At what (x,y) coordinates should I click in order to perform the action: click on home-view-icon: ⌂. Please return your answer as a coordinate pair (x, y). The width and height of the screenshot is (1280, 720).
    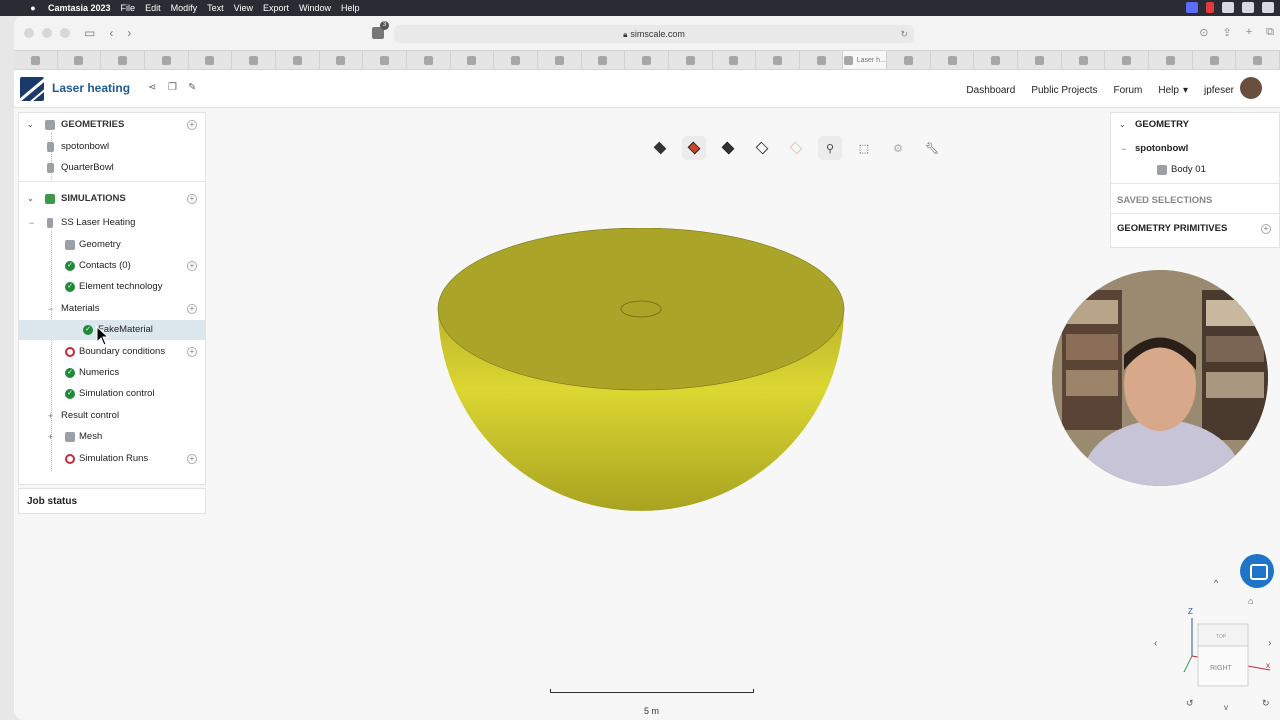
    Looking at the image, I should click on (1250, 601).